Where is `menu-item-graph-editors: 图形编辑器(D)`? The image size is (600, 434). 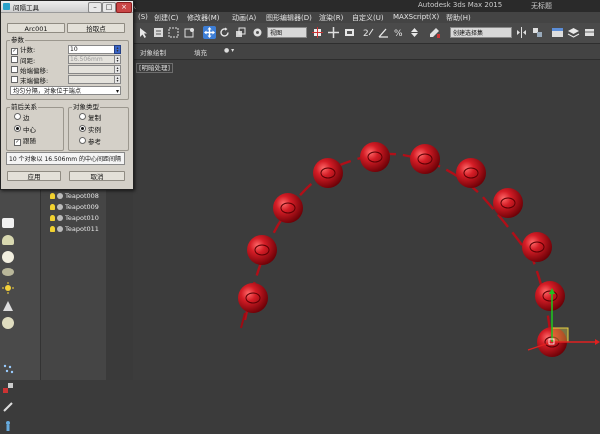 menu-item-graph-editors: 图形编辑器(D) is located at coordinates (289, 18).